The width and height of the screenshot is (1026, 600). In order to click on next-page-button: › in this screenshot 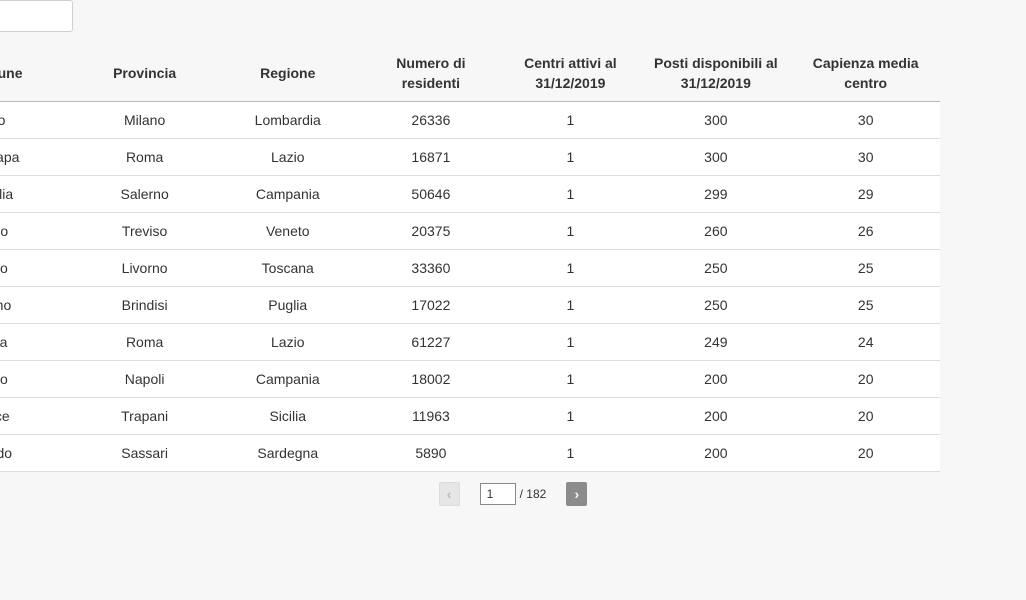, I will do `click(577, 494)`.